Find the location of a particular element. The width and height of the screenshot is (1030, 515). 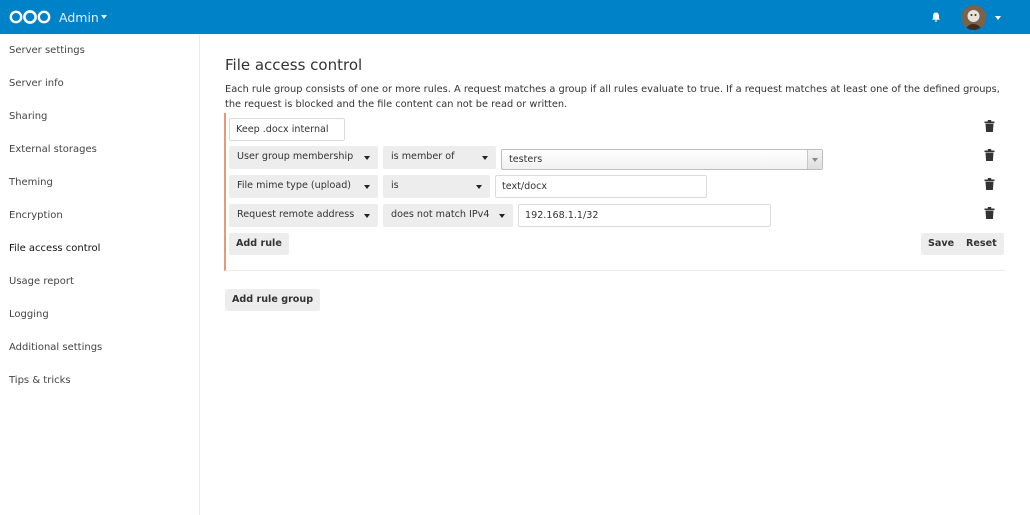

rule-3-operator-select: does not match IPv4 is located at coordinates (448, 215).